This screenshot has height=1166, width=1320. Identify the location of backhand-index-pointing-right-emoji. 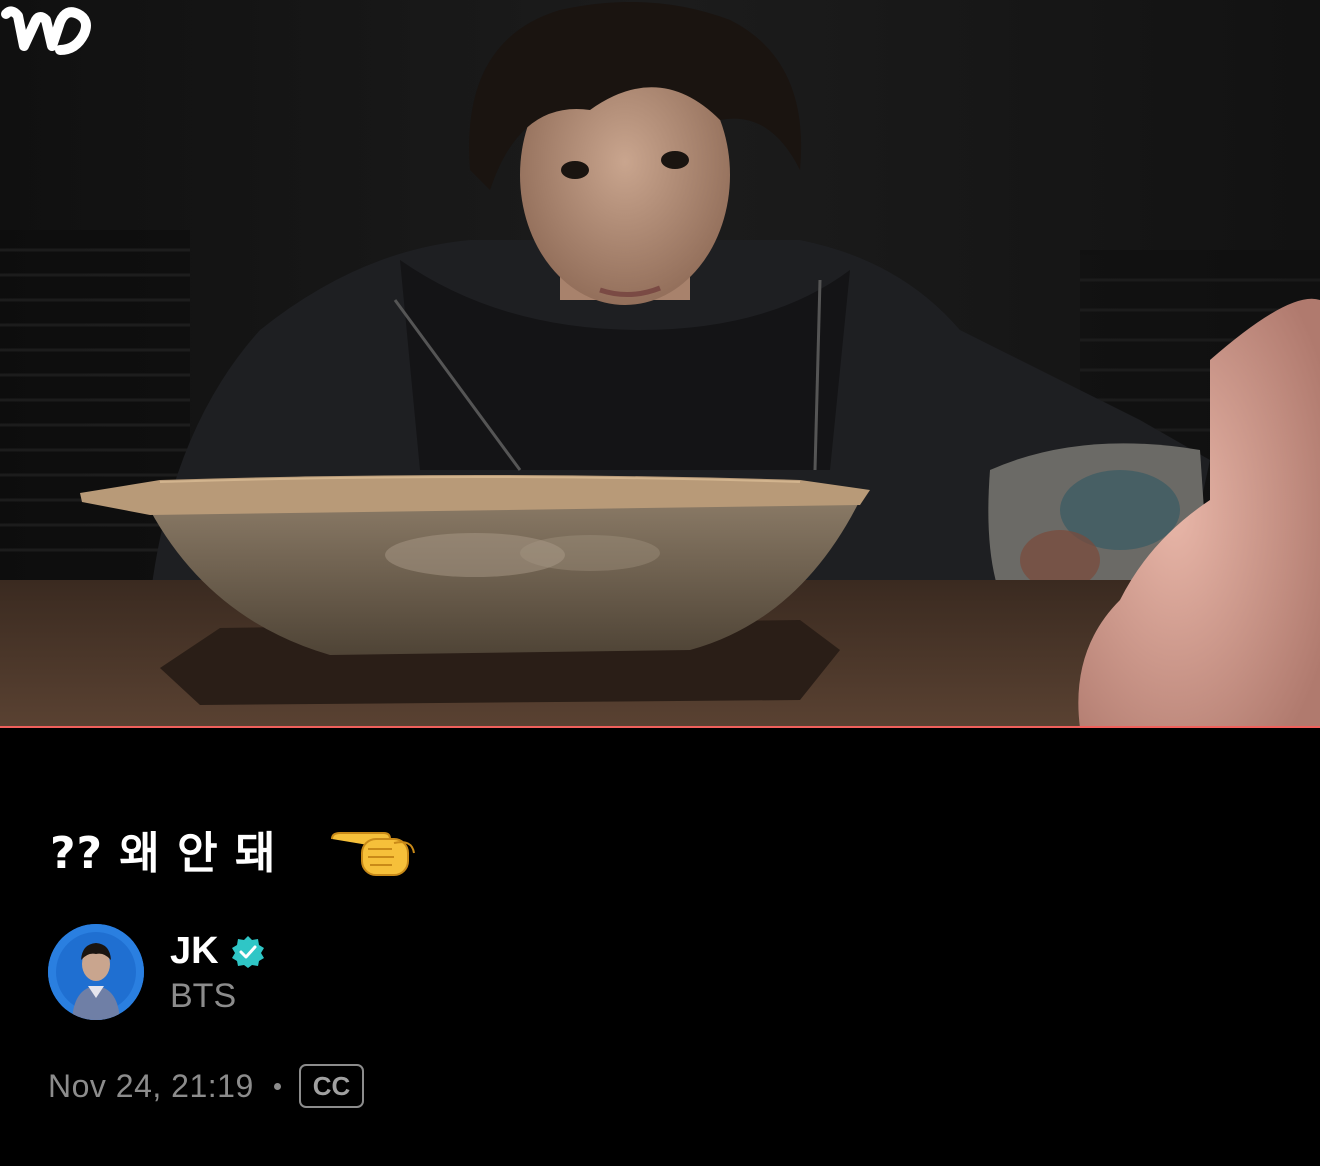
(373, 854).